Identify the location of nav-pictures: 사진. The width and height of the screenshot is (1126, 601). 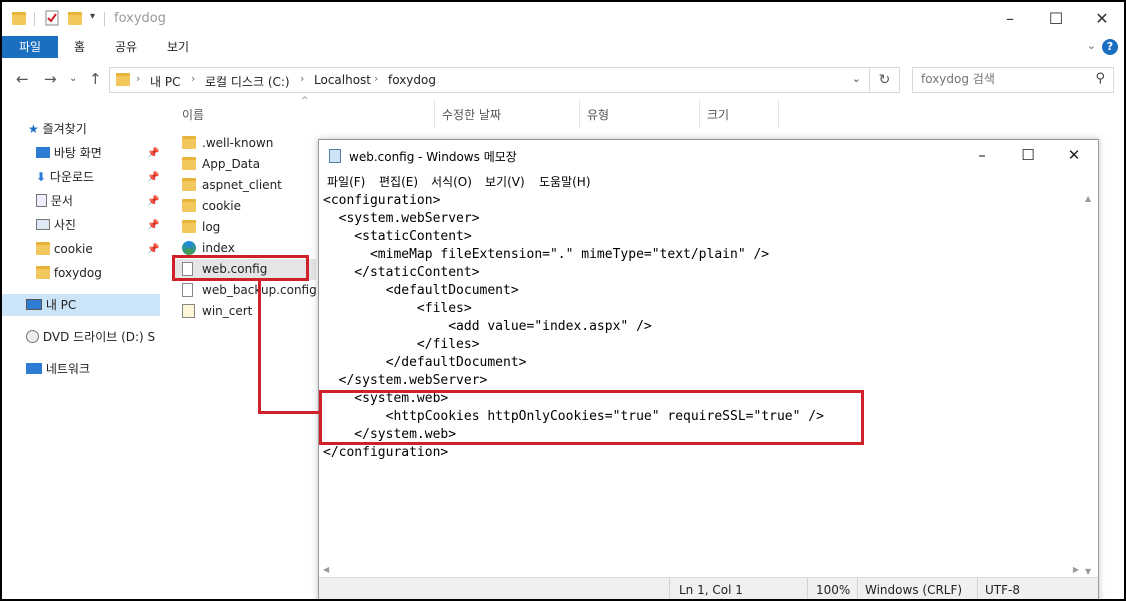
(56, 225).